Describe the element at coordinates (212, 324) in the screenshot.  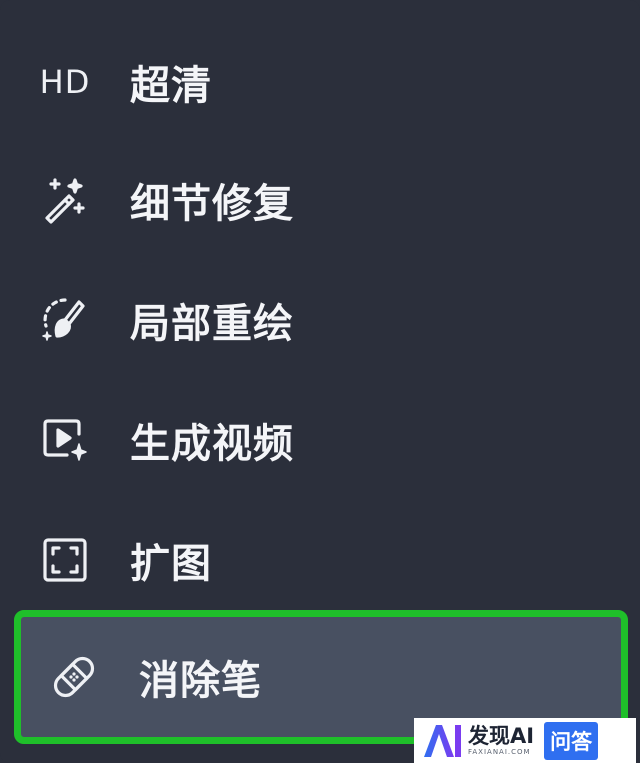
I see `menu-item-label: 局部重绘` at that location.